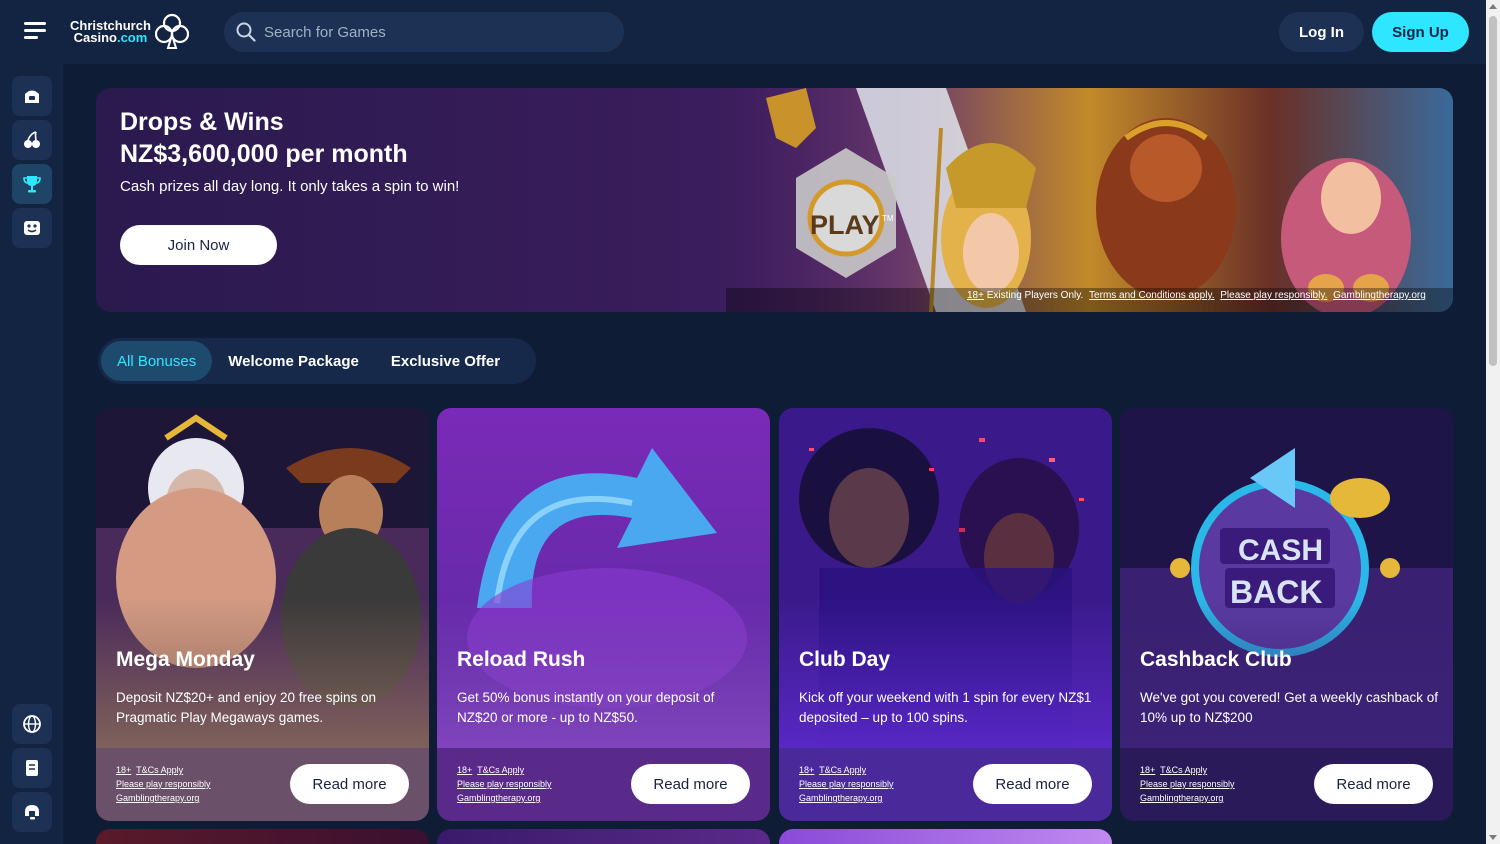 The width and height of the screenshot is (1500, 844). What do you see at coordinates (264, 138) in the screenshot?
I see `banner-title: Drops & Wins NZ$3,600,000 per month` at bounding box center [264, 138].